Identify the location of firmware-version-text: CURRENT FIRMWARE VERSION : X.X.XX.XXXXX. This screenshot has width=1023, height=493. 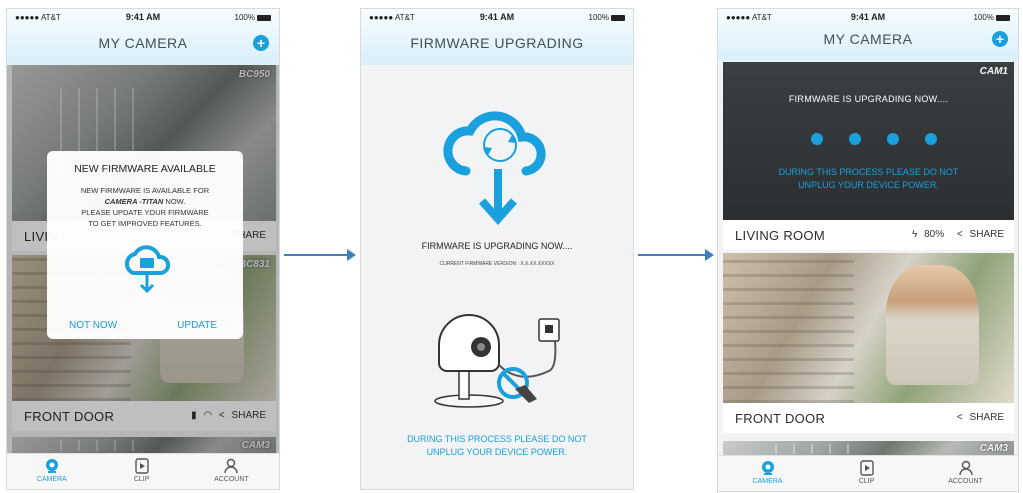
(497, 264).